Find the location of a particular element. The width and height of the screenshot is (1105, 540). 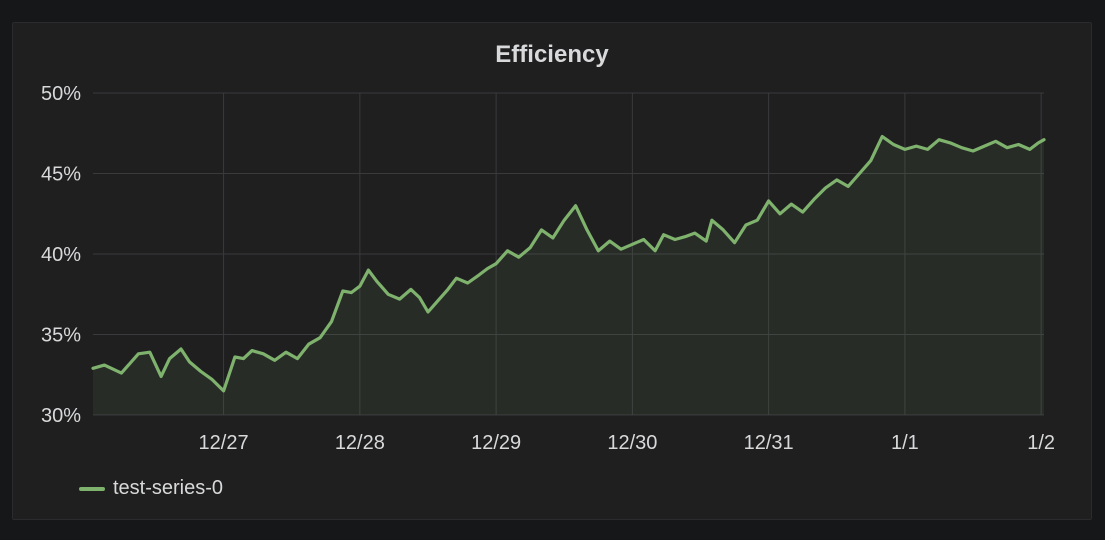

legend-series-swatch is located at coordinates (92, 488).